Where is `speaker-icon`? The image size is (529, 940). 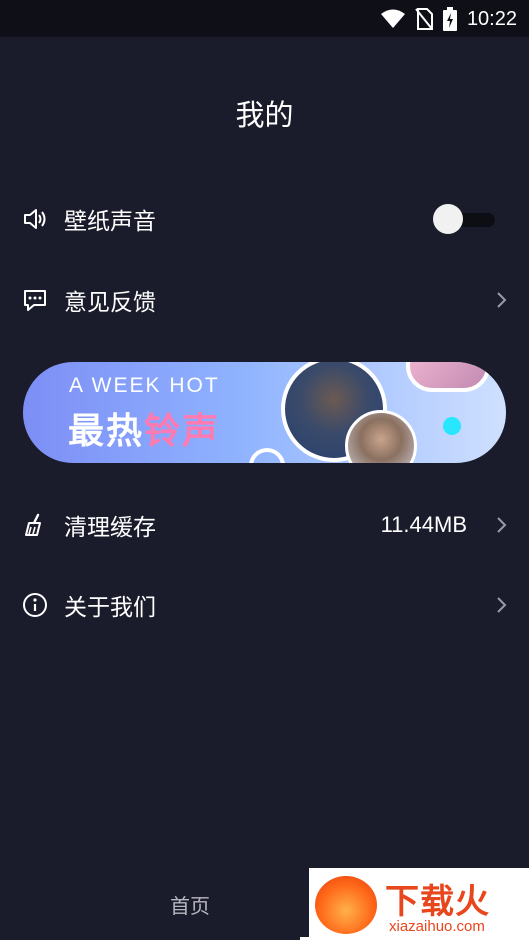 speaker-icon is located at coordinates (35, 219).